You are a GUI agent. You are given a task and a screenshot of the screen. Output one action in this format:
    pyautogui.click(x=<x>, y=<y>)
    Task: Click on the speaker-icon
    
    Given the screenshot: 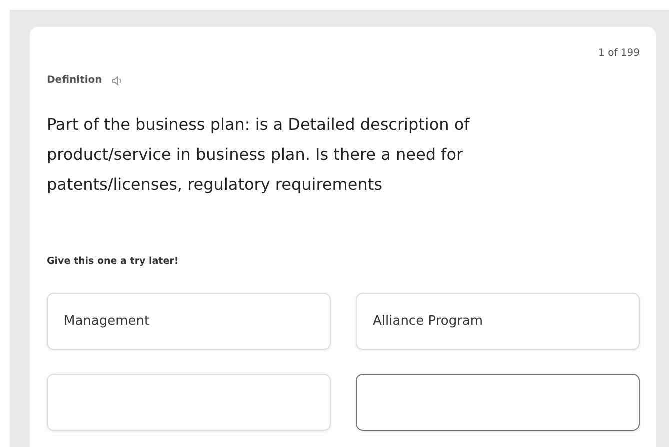 What is the action you would take?
    pyautogui.click(x=118, y=81)
    